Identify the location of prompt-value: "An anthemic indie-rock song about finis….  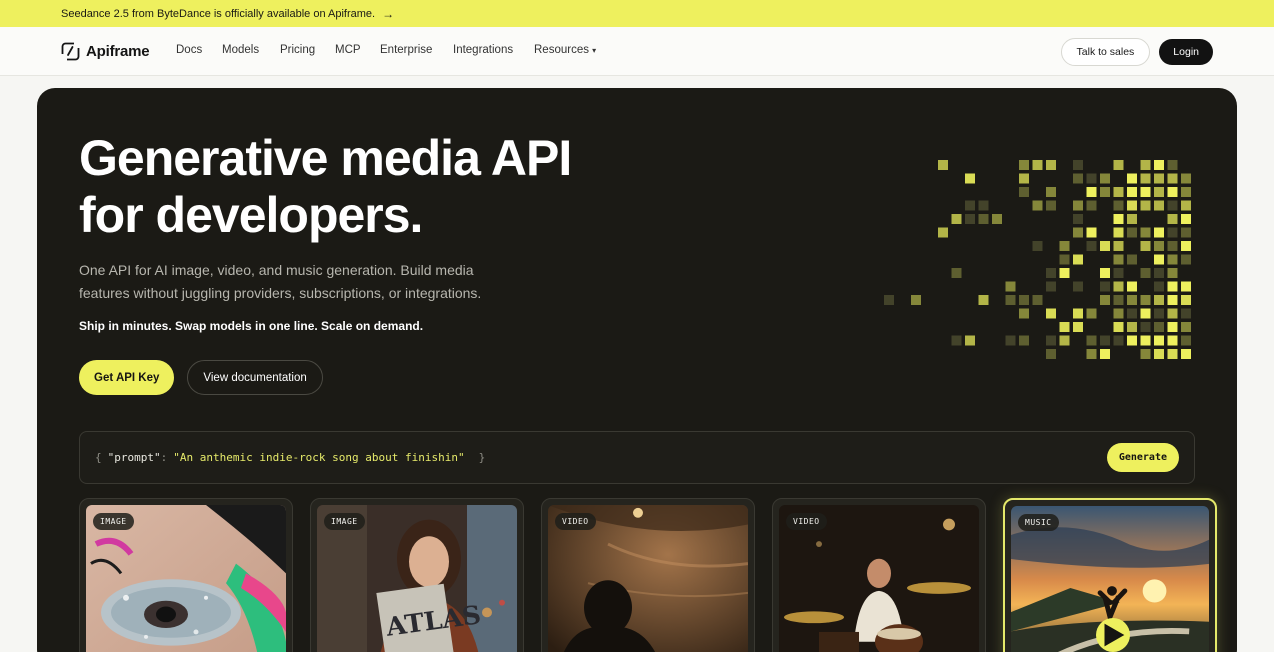
(319, 457).